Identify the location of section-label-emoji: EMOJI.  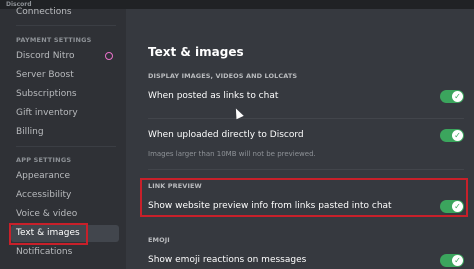
(159, 240).